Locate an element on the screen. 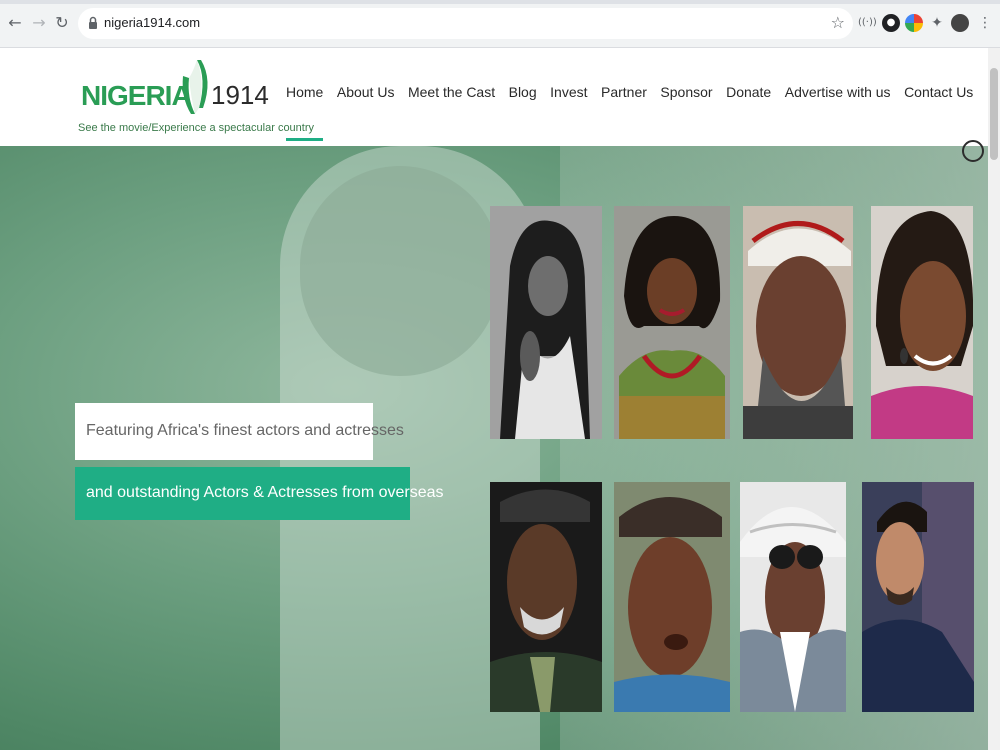  extension-cast-icon: ((·)) is located at coordinates (867, 23).